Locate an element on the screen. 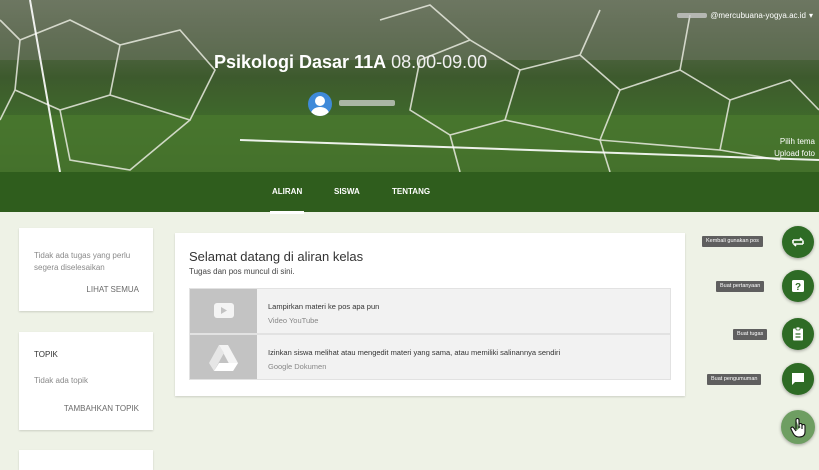  assignment-tooltip: Buat tugas is located at coordinates (750, 334).